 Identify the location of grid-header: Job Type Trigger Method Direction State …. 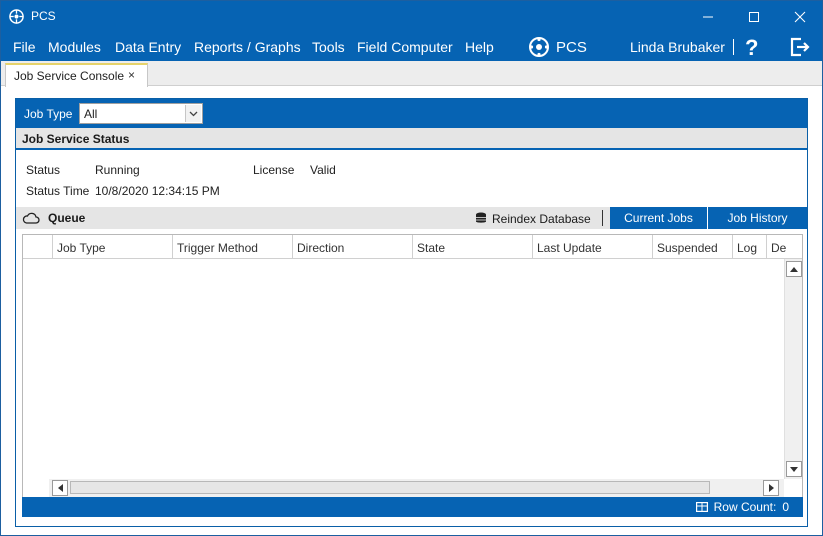
(412, 247).